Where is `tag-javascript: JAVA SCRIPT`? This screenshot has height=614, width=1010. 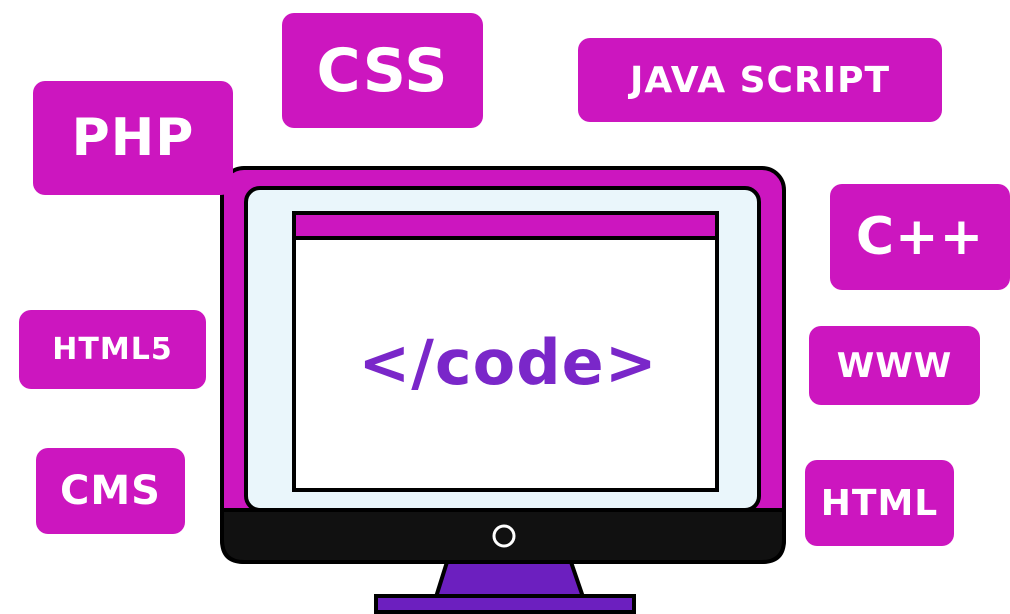 tag-javascript: JAVA SCRIPT is located at coordinates (760, 80).